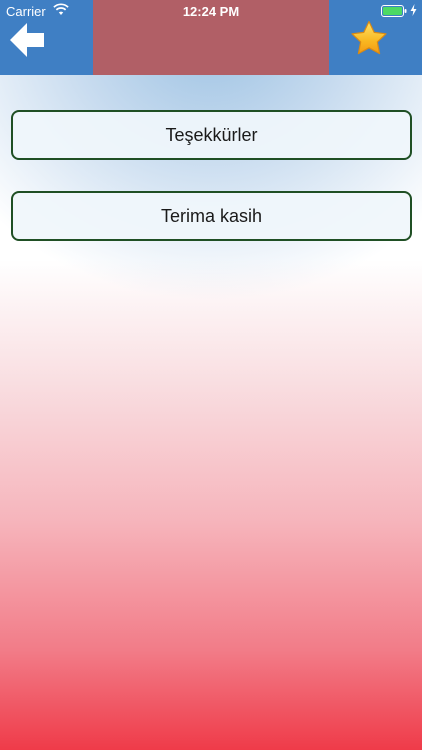 The image size is (422, 750). I want to click on back-arrow-icon, so click(27, 40).